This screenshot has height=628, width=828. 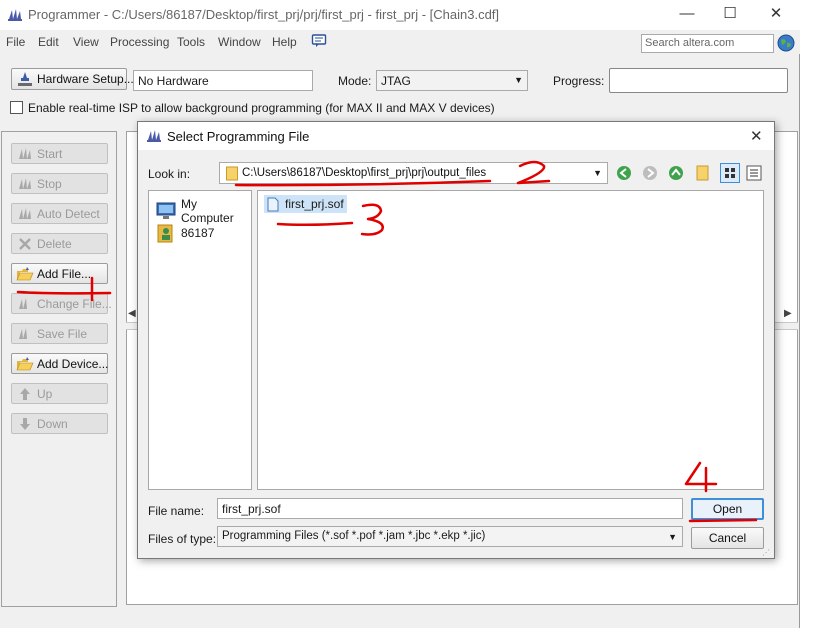 What do you see at coordinates (754, 173) in the screenshot?
I see `detail-view-icon` at bounding box center [754, 173].